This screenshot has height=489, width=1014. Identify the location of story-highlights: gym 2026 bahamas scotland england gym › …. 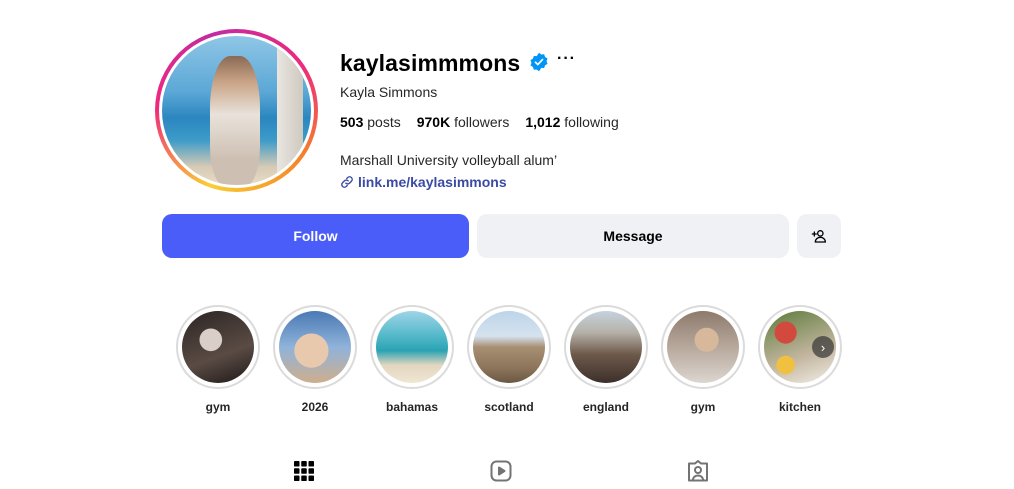
(509, 359).